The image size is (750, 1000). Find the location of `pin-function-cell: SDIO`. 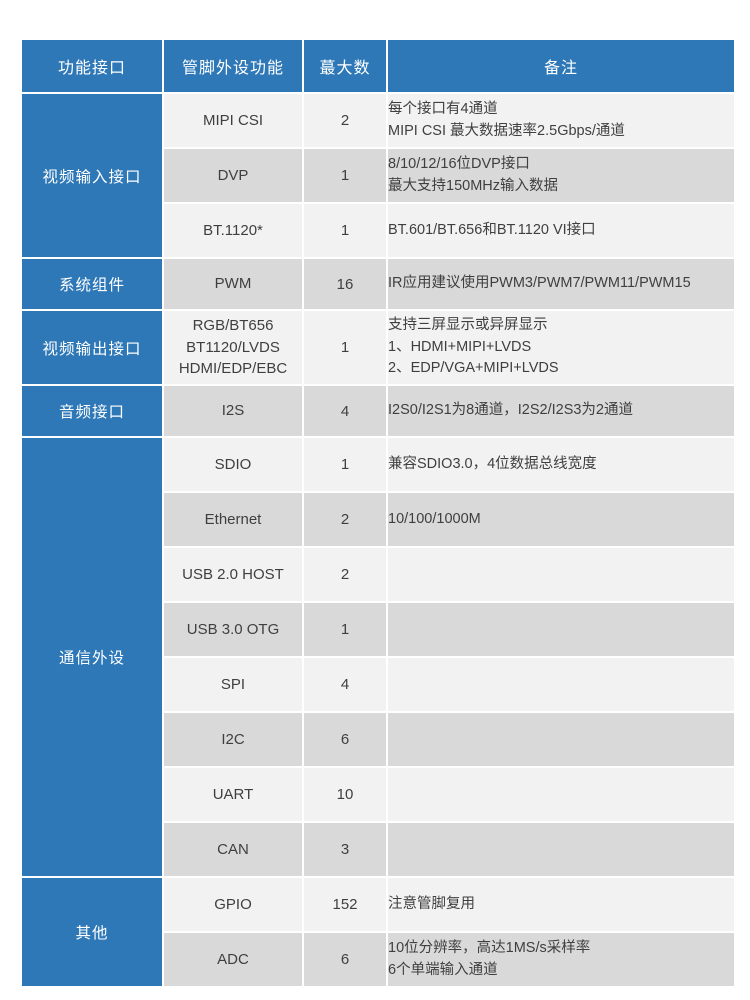

pin-function-cell: SDIO is located at coordinates (233, 464).